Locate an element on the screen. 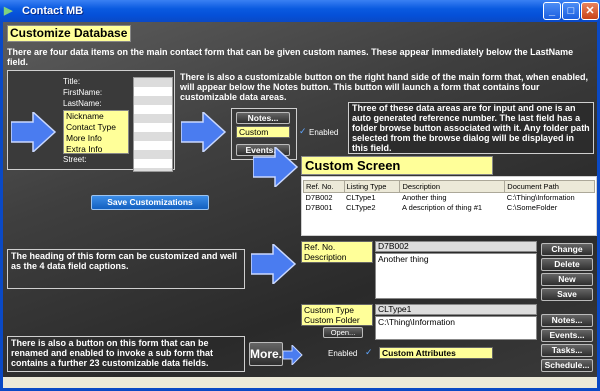  ref-no-field: D7B002 is located at coordinates (456, 246).